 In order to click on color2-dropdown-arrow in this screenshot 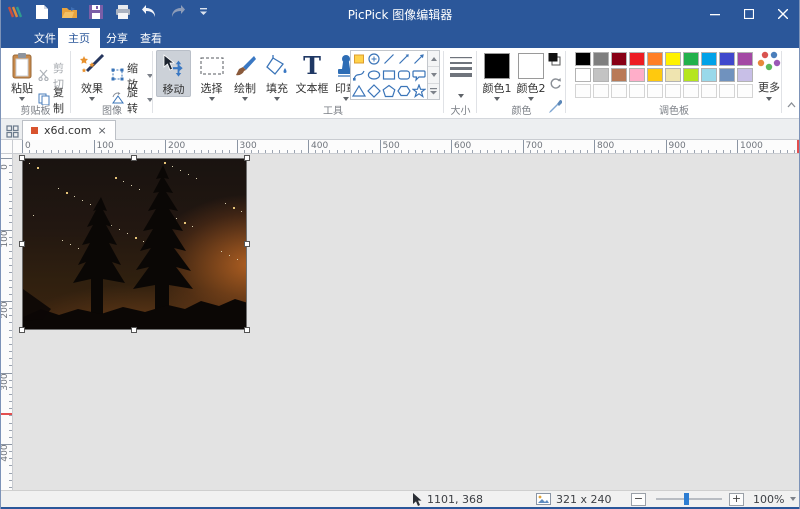, I will do `click(531, 99)`.